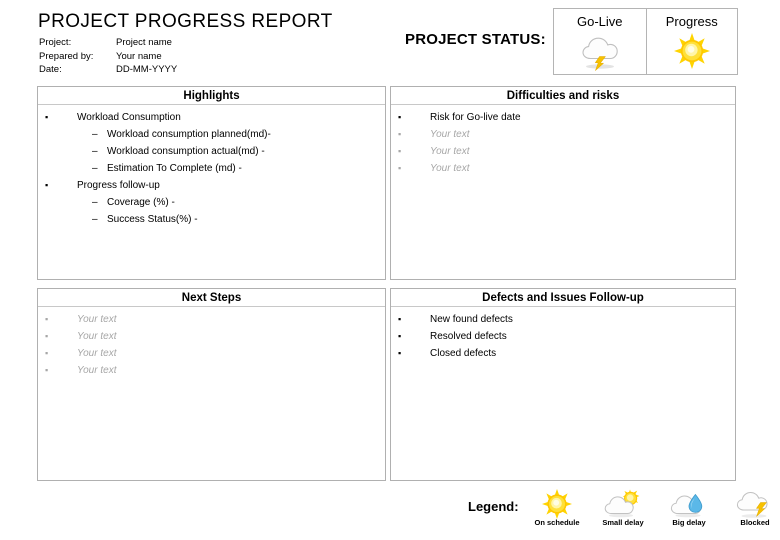  Describe the element at coordinates (211, 117) in the screenshot. I see `list-item: ▪ Workload Consumption` at that location.